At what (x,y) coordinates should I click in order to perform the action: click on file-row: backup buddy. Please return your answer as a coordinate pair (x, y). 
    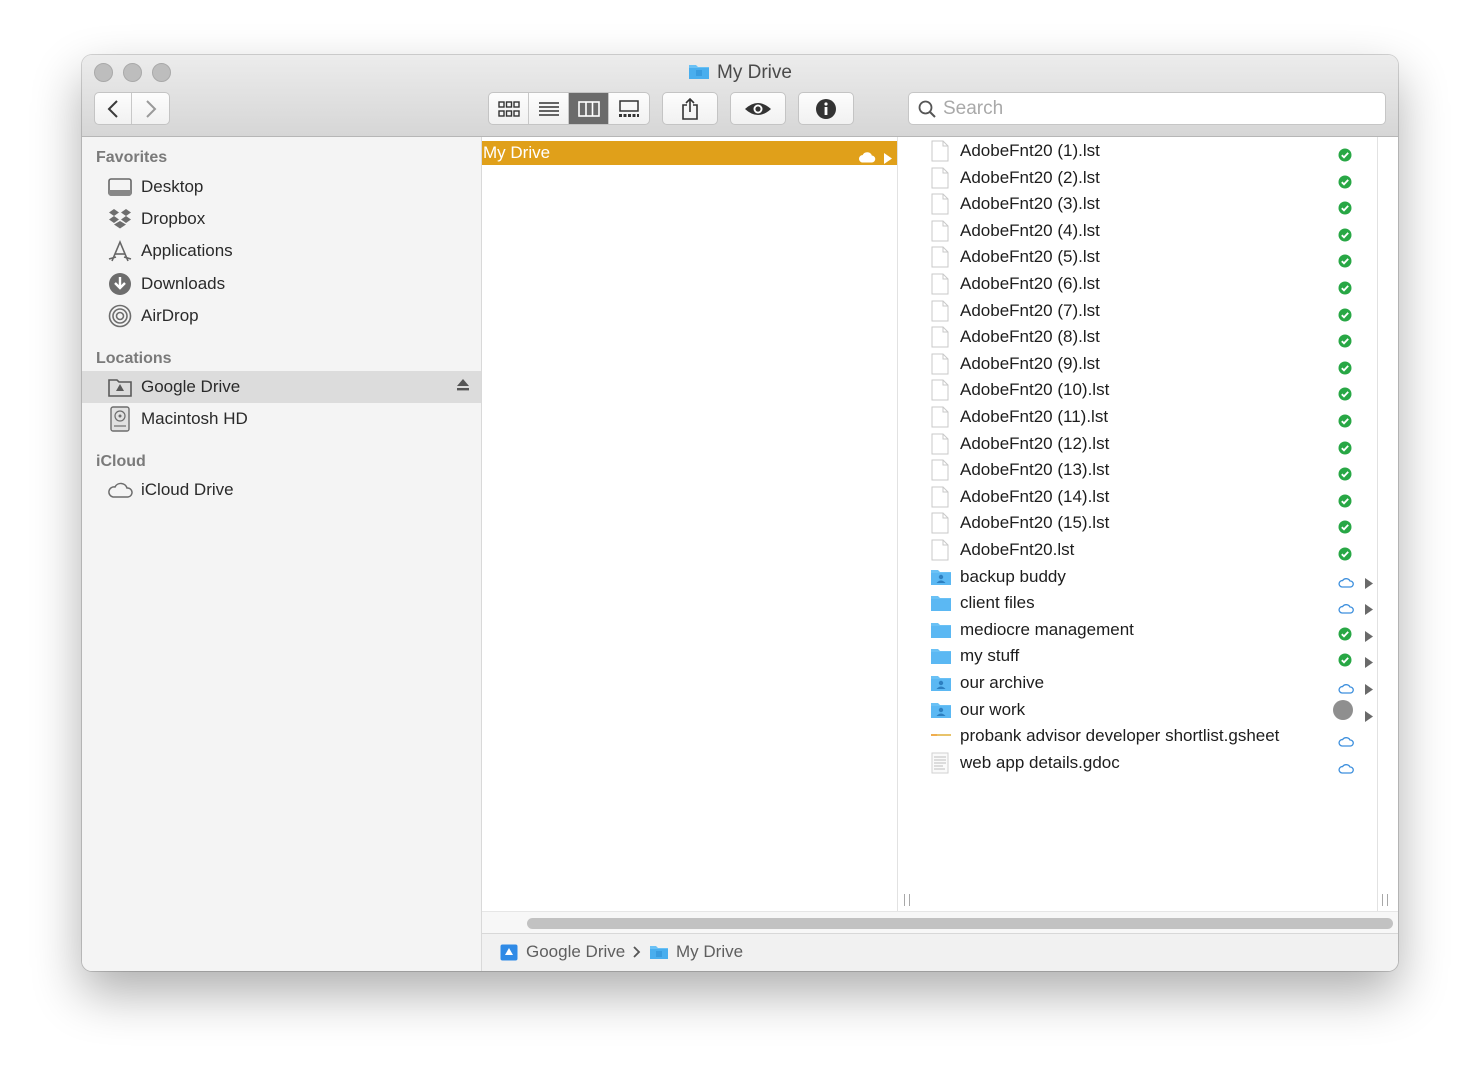
    Looking at the image, I should click on (1148, 577).